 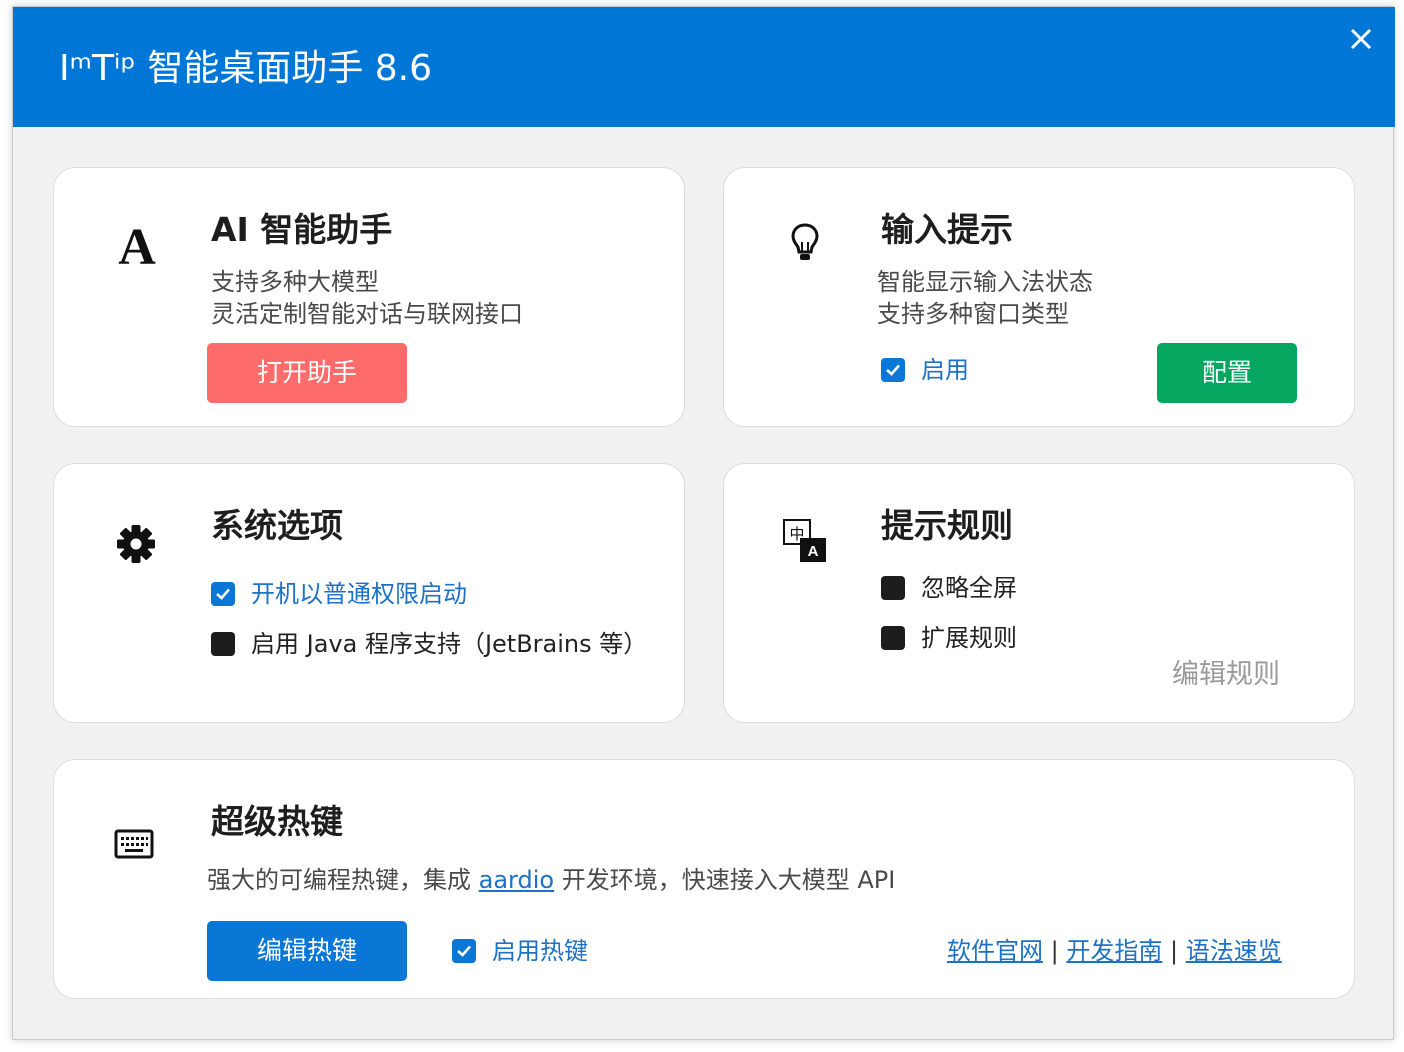 I want to click on system-options-title: 系统选项, so click(x=277, y=525).